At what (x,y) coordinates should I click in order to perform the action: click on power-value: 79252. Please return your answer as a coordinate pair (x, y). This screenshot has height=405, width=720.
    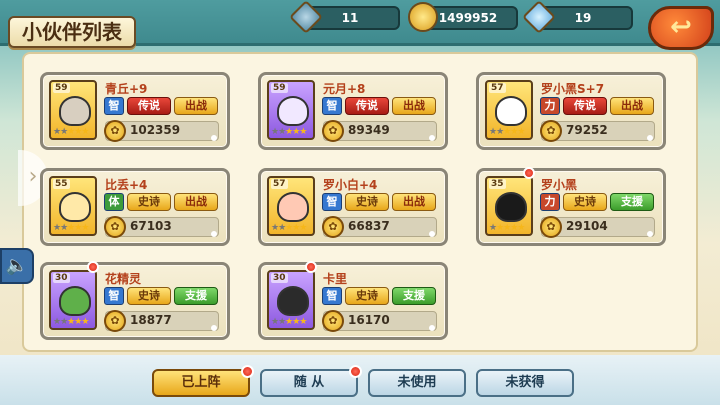
    Looking at the image, I should click on (587, 130).